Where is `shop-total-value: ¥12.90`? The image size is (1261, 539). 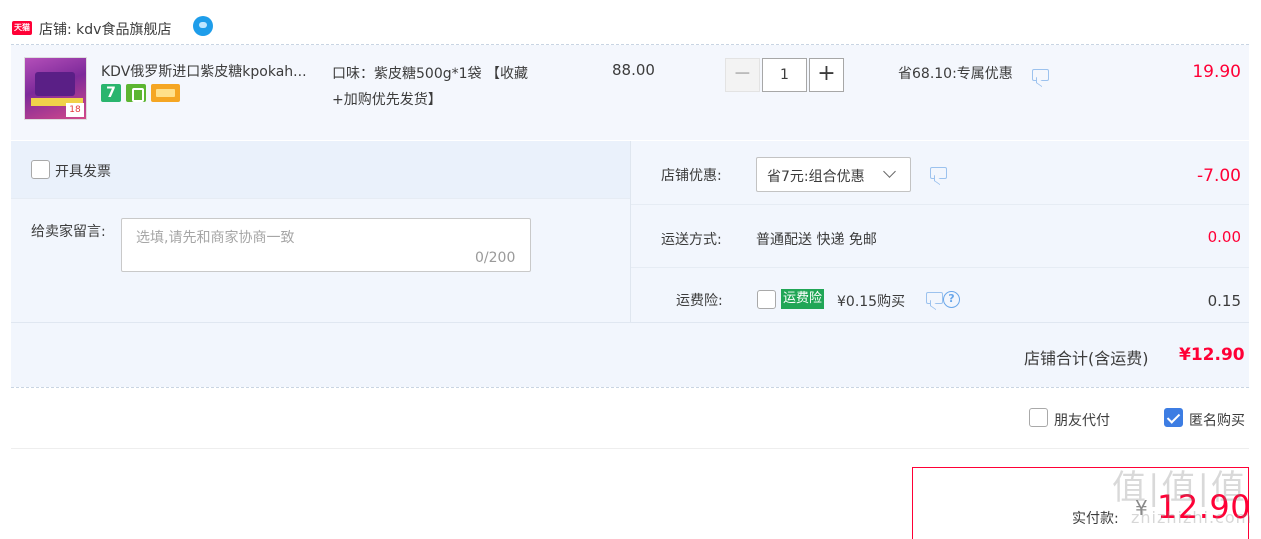
shop-total-value: ¥12.90 is located at coordinates (1212, 355).